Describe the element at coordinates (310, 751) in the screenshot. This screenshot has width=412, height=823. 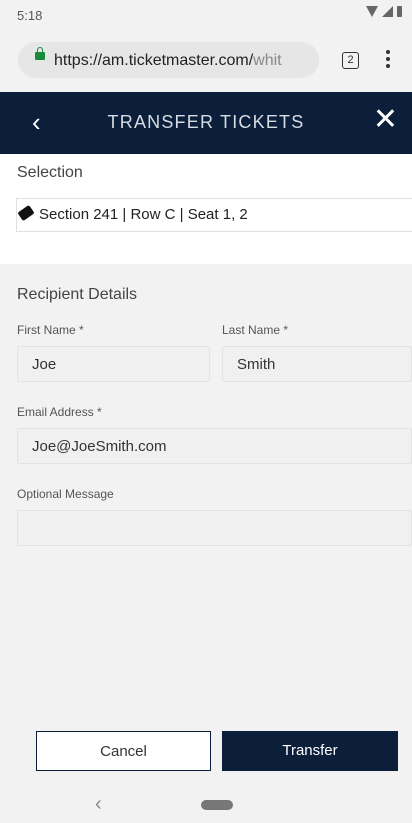
I see `transfer-button: Transfer` at that location.